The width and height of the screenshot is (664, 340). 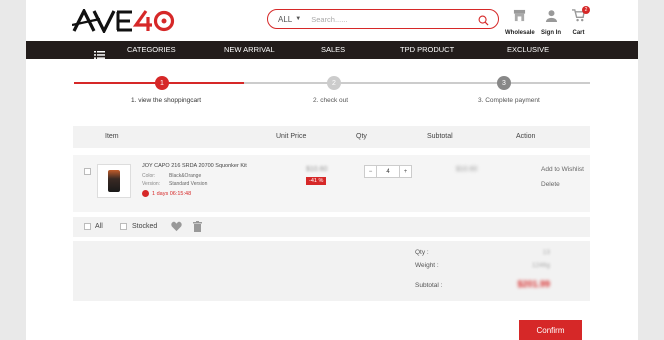 What do you see at coordinates (112, 136) in the screenshot?
I see `header-item: Item` at bounding box center [112, 136].